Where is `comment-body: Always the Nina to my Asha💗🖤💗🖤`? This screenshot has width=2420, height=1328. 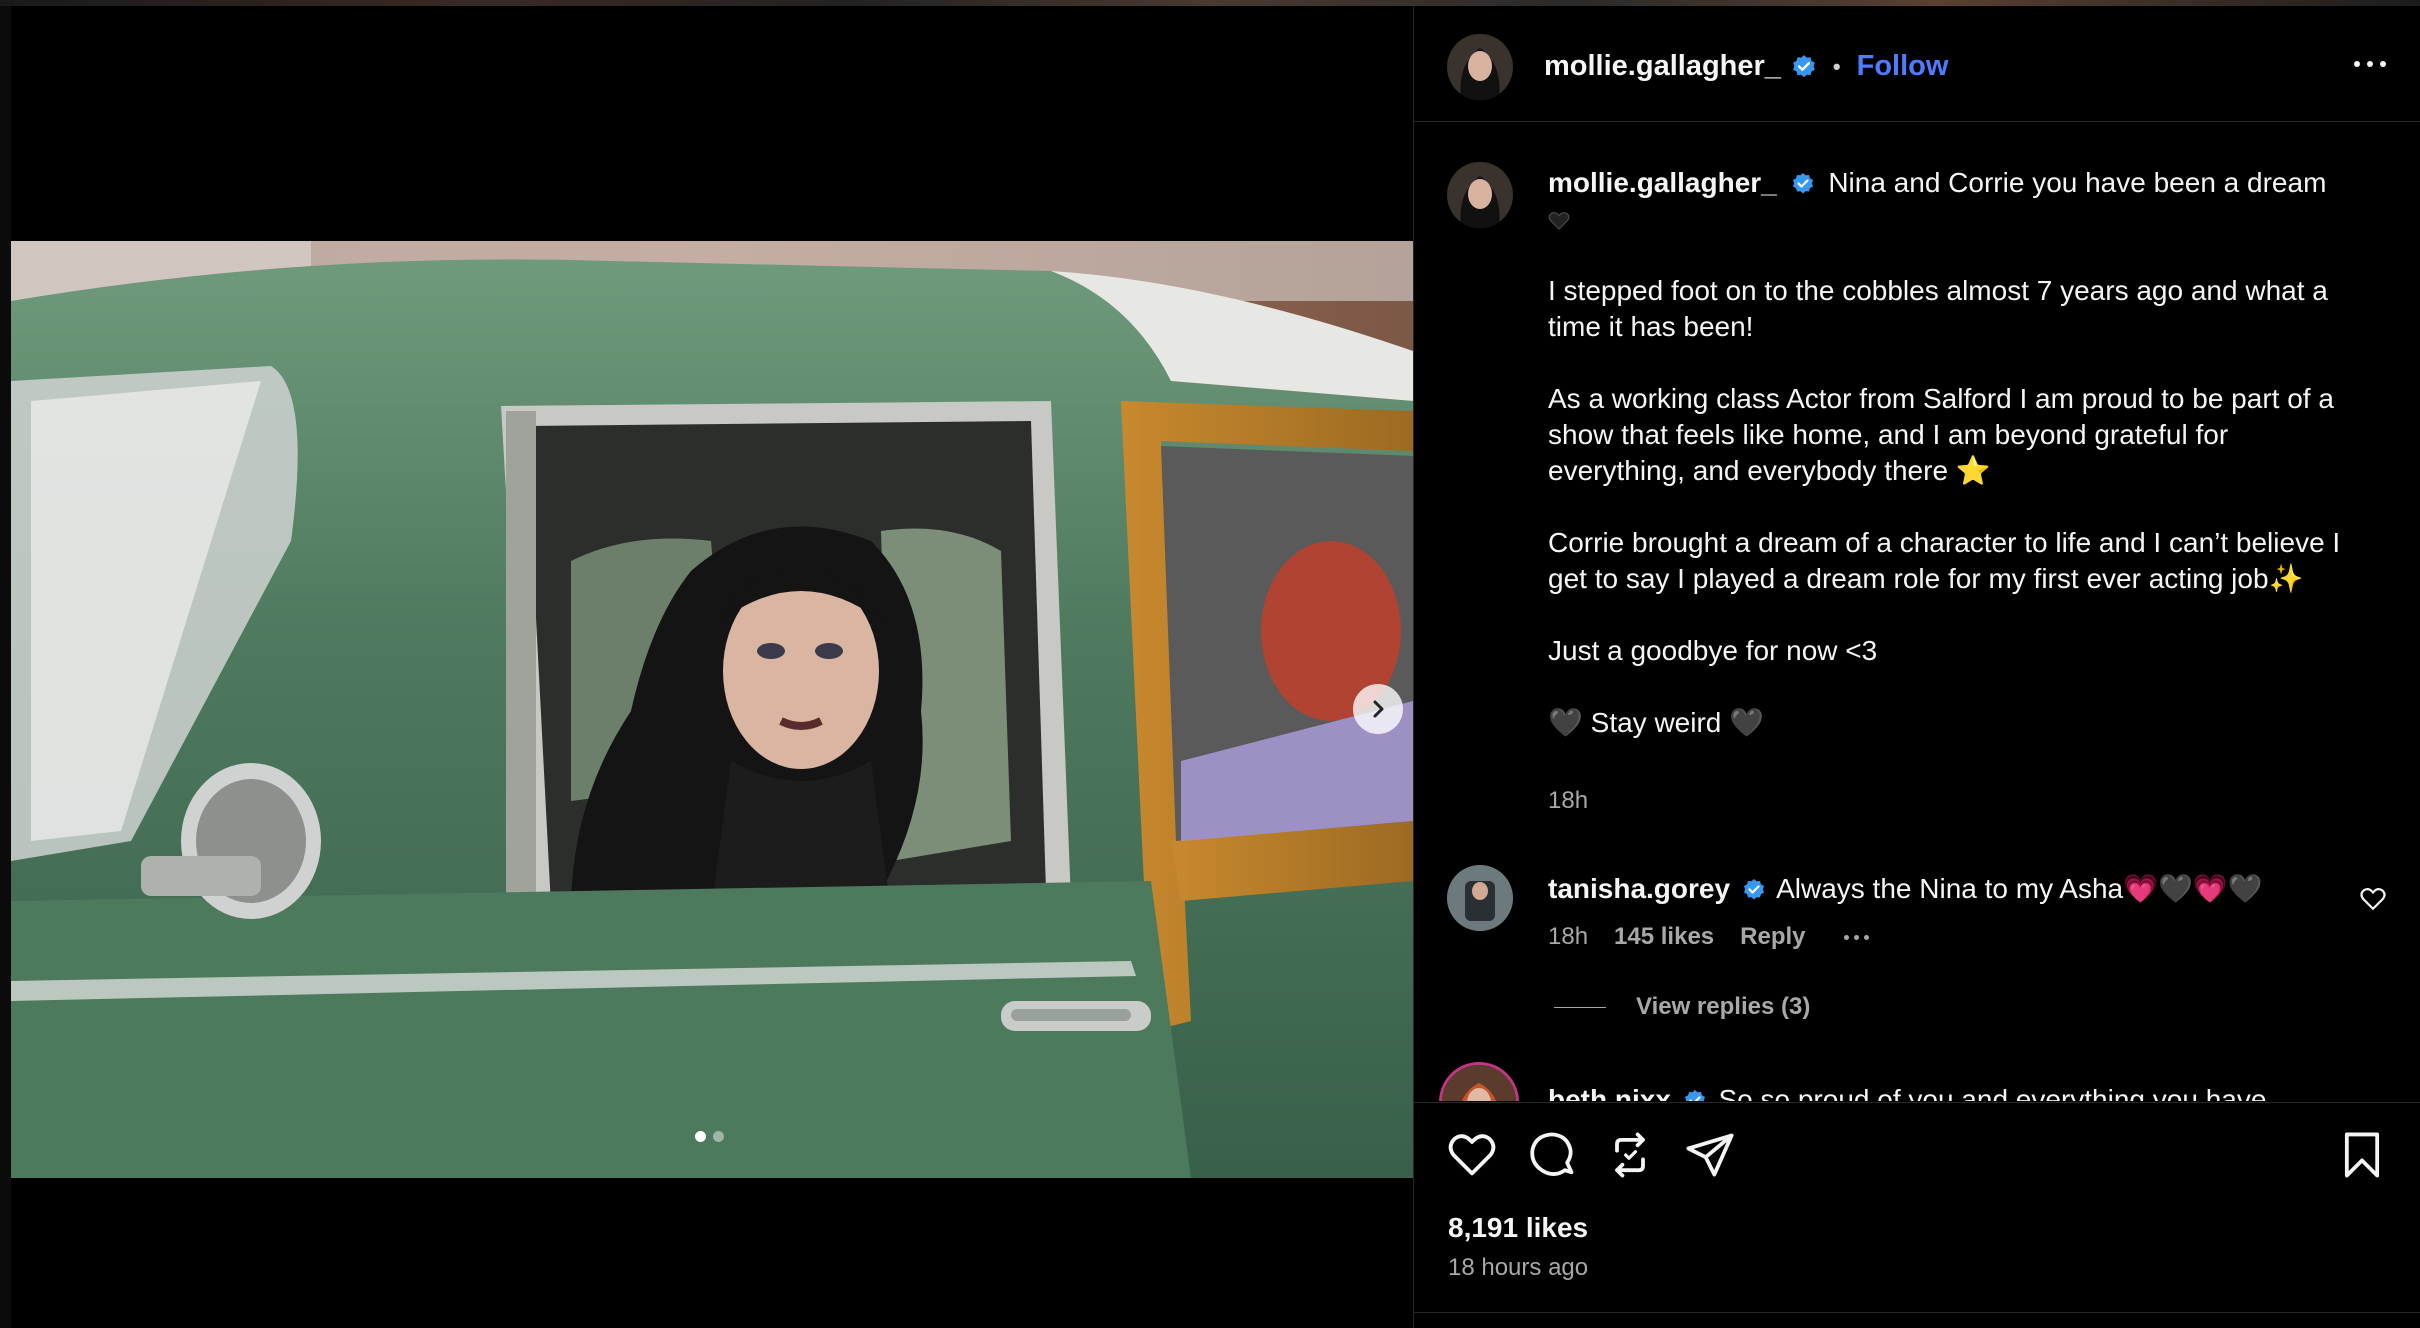
comment-body: Always the Nina to my Asha💗🖤💗🖤 is located at coordinates (2019, 888).